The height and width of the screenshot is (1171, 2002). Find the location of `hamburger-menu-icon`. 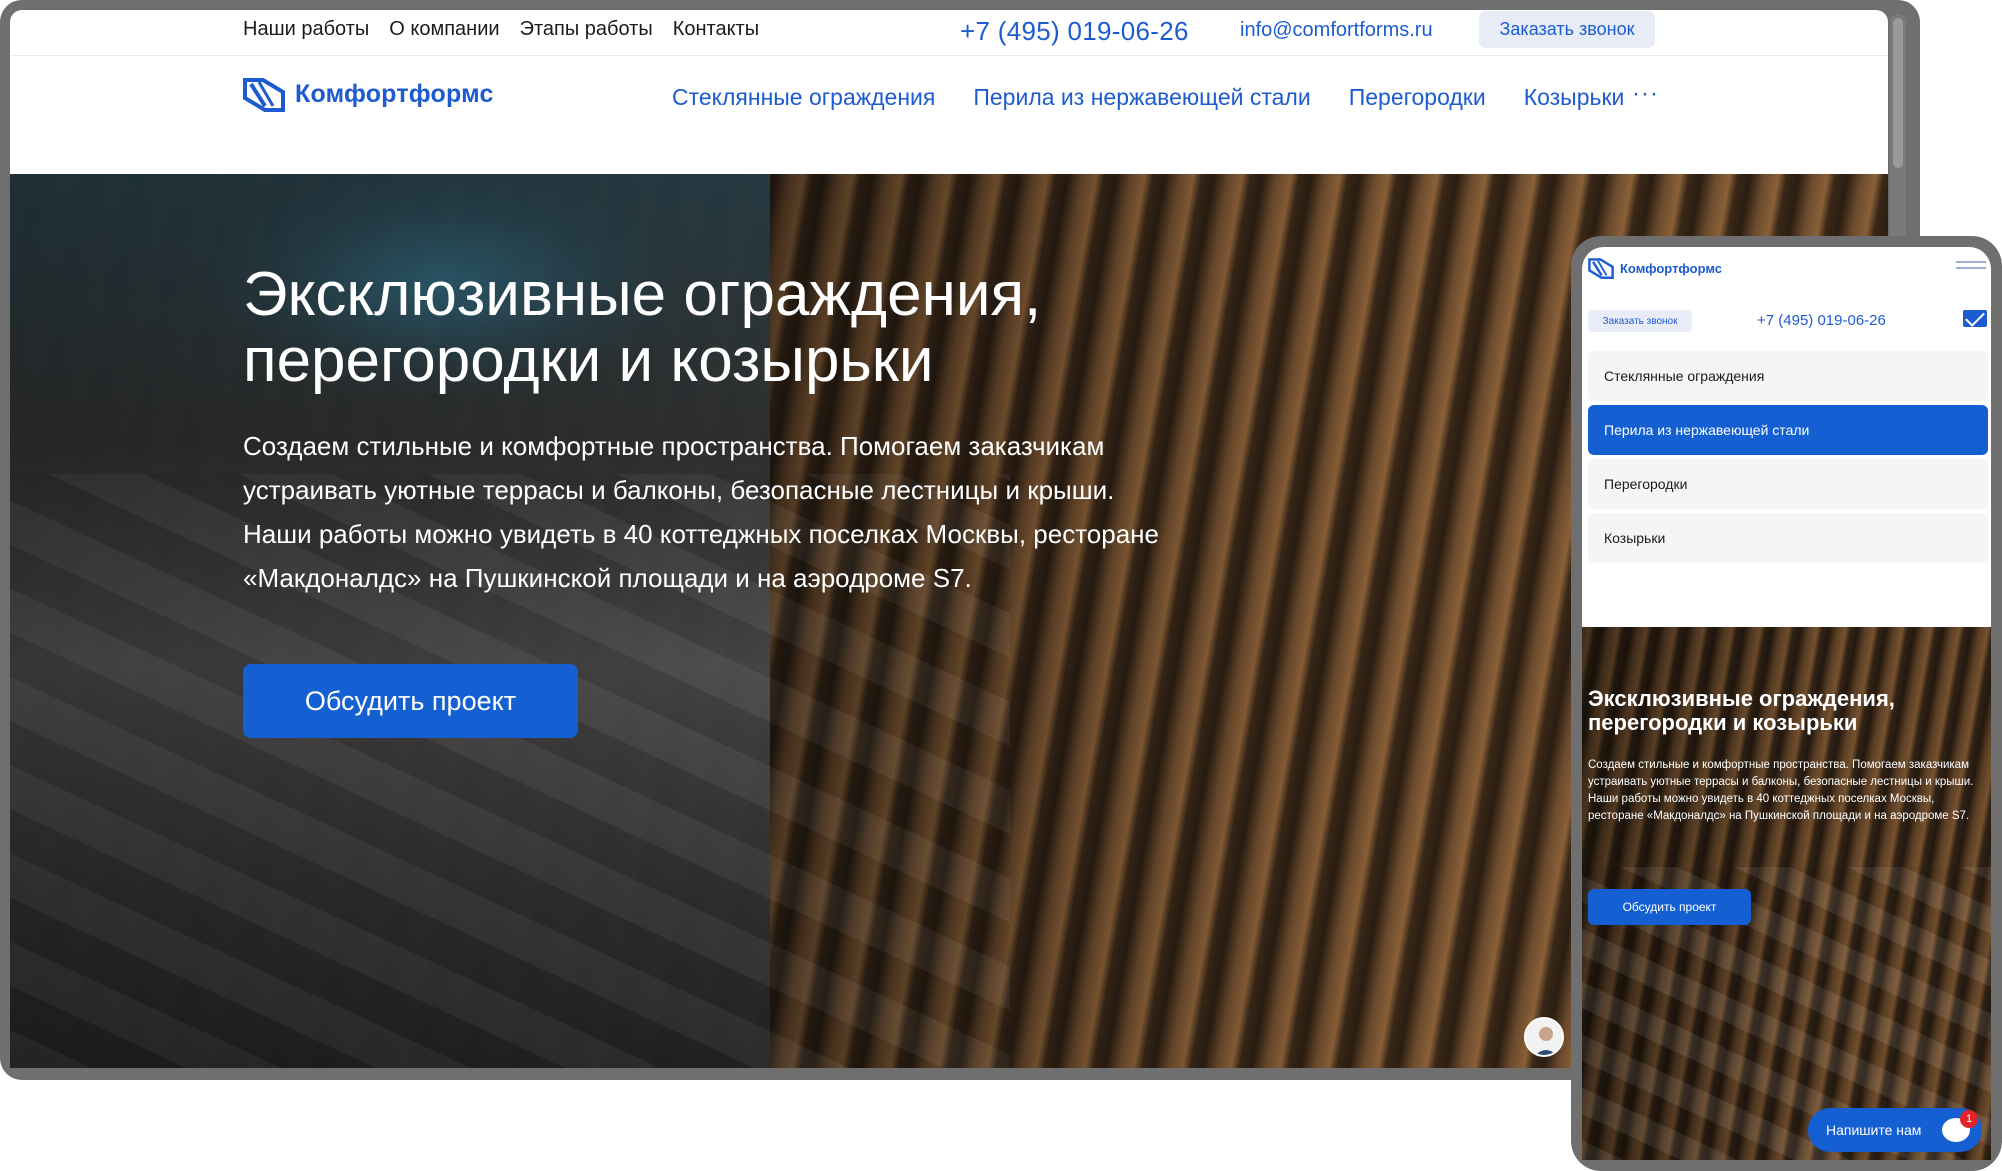

hamburger-menu-icon is located at coordinates (1971, 268).